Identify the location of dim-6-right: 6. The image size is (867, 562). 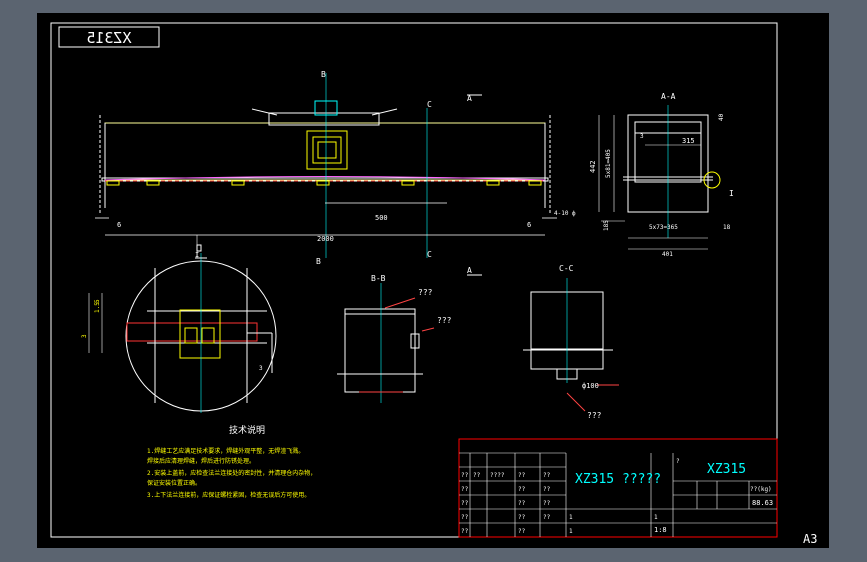
(529, 225).